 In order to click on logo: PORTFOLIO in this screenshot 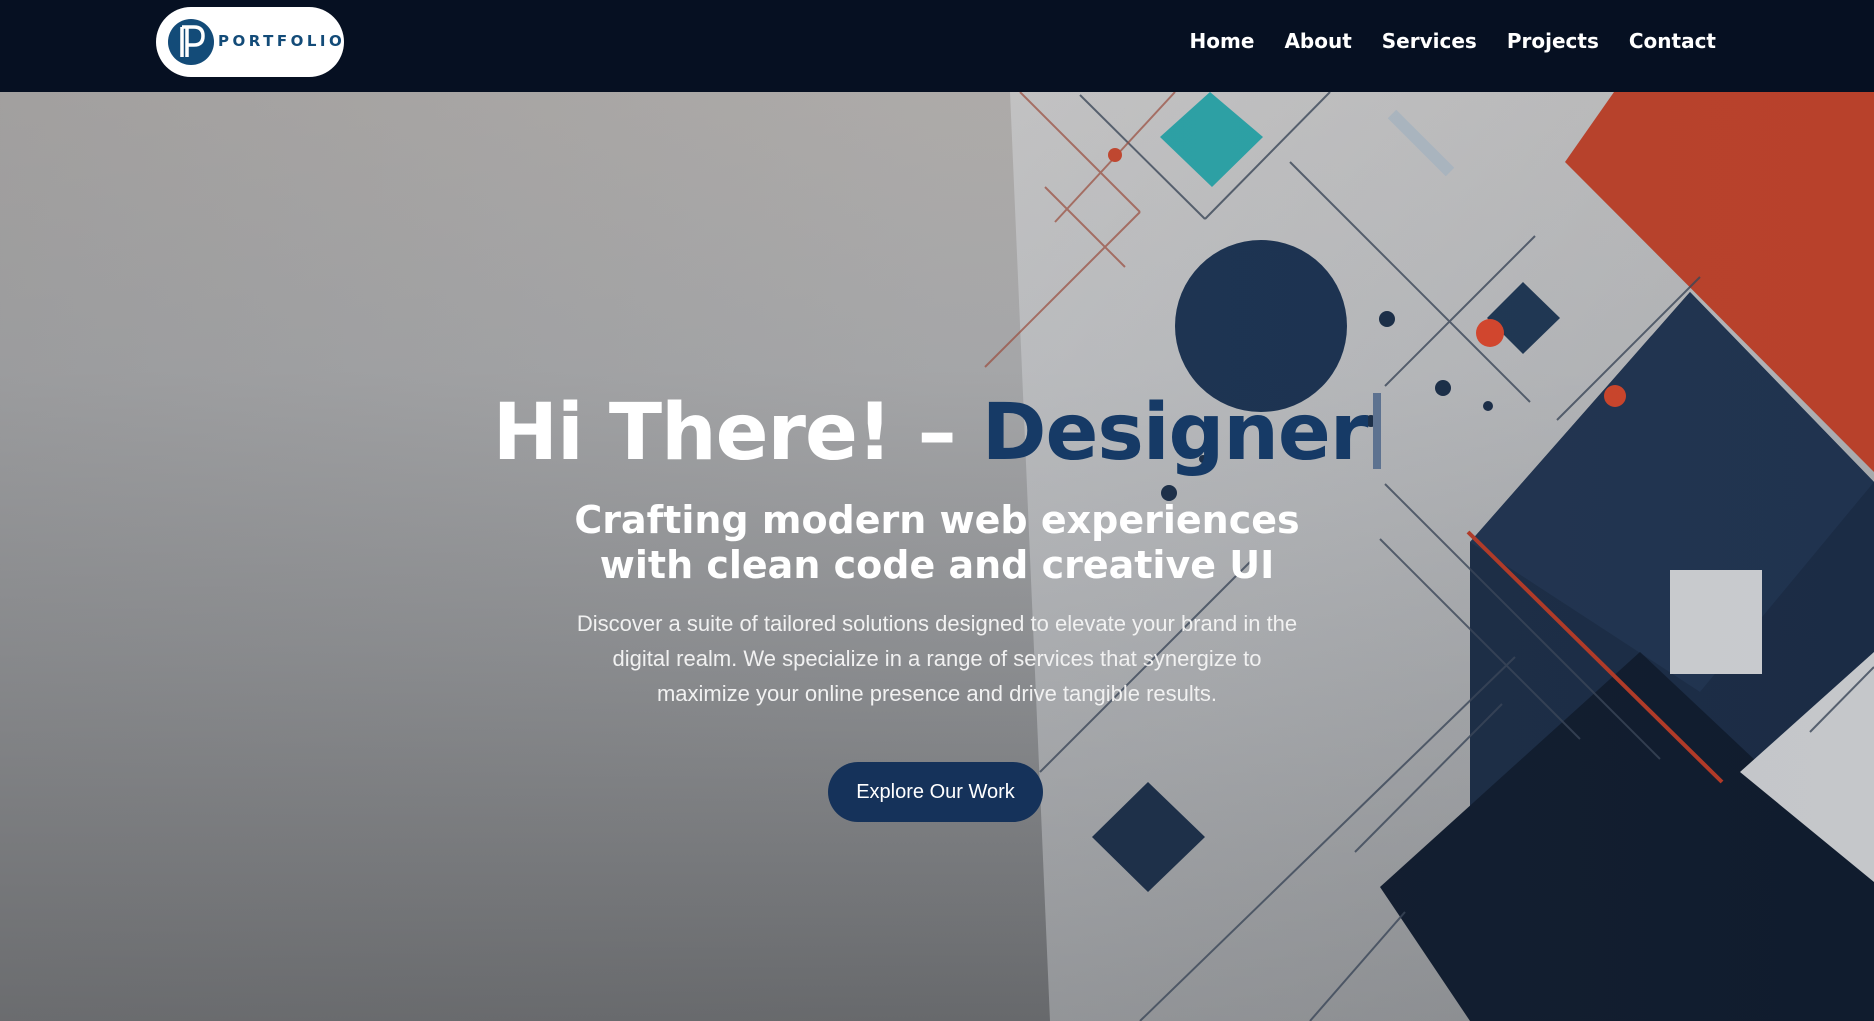, I will do `click(250, 42)`.